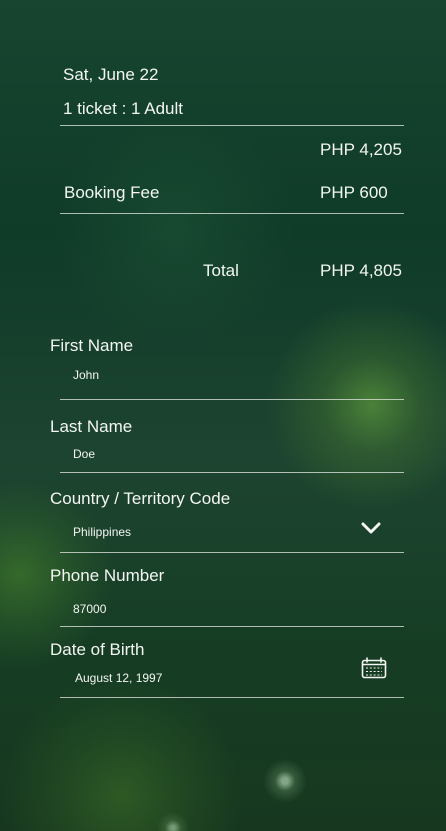 The width and height of the screenshot is (446, 831). Describe the element at coordinates (374, 668) in the screenshot. I see `calendar-icon` at that location.